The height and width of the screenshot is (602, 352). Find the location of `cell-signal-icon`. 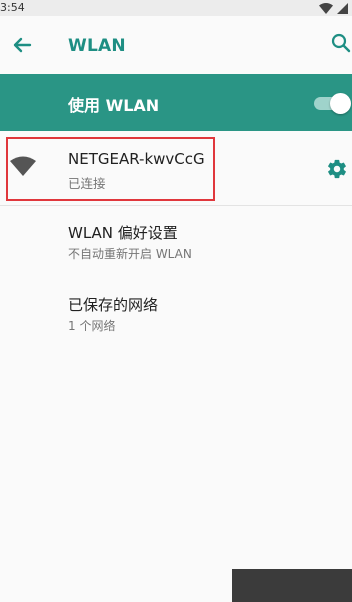

cell-signal-icon is located at coordinates (342, 8).